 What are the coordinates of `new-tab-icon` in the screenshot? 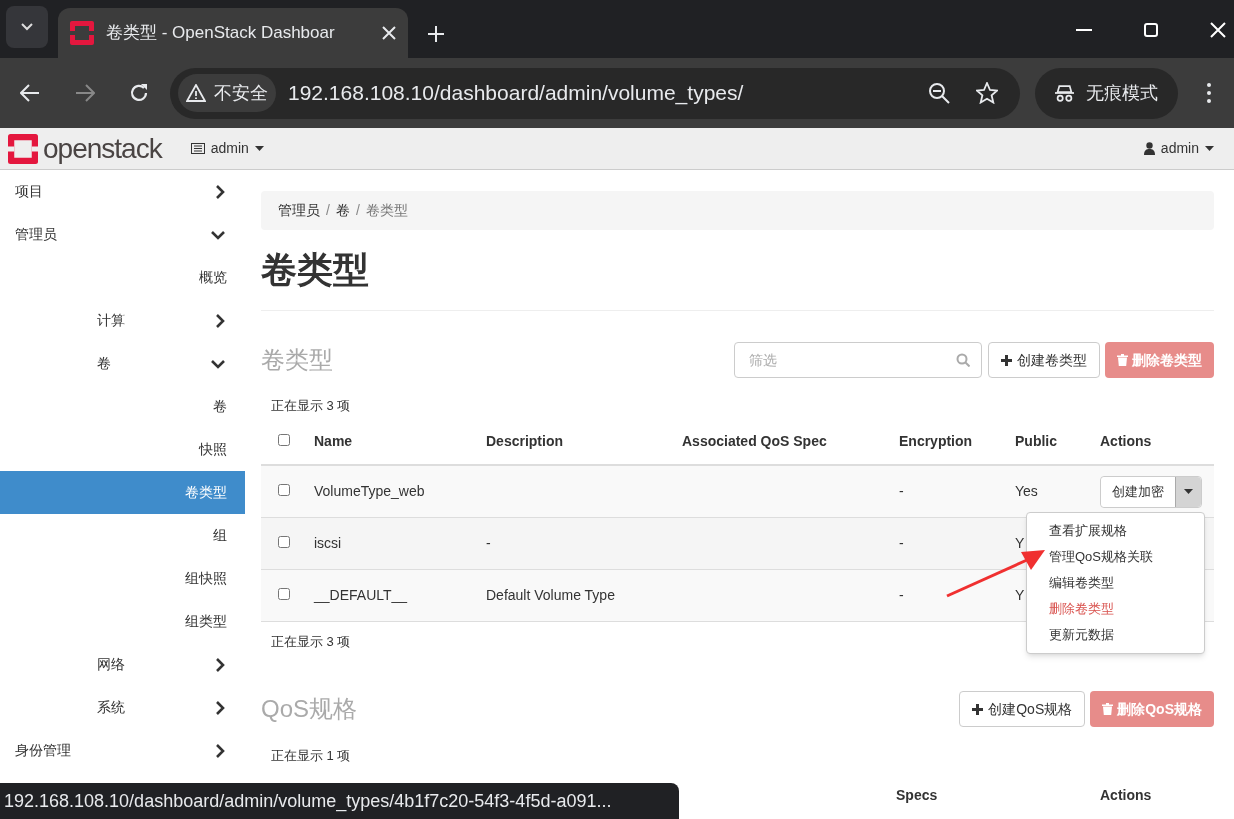 It's located at (436, 34).